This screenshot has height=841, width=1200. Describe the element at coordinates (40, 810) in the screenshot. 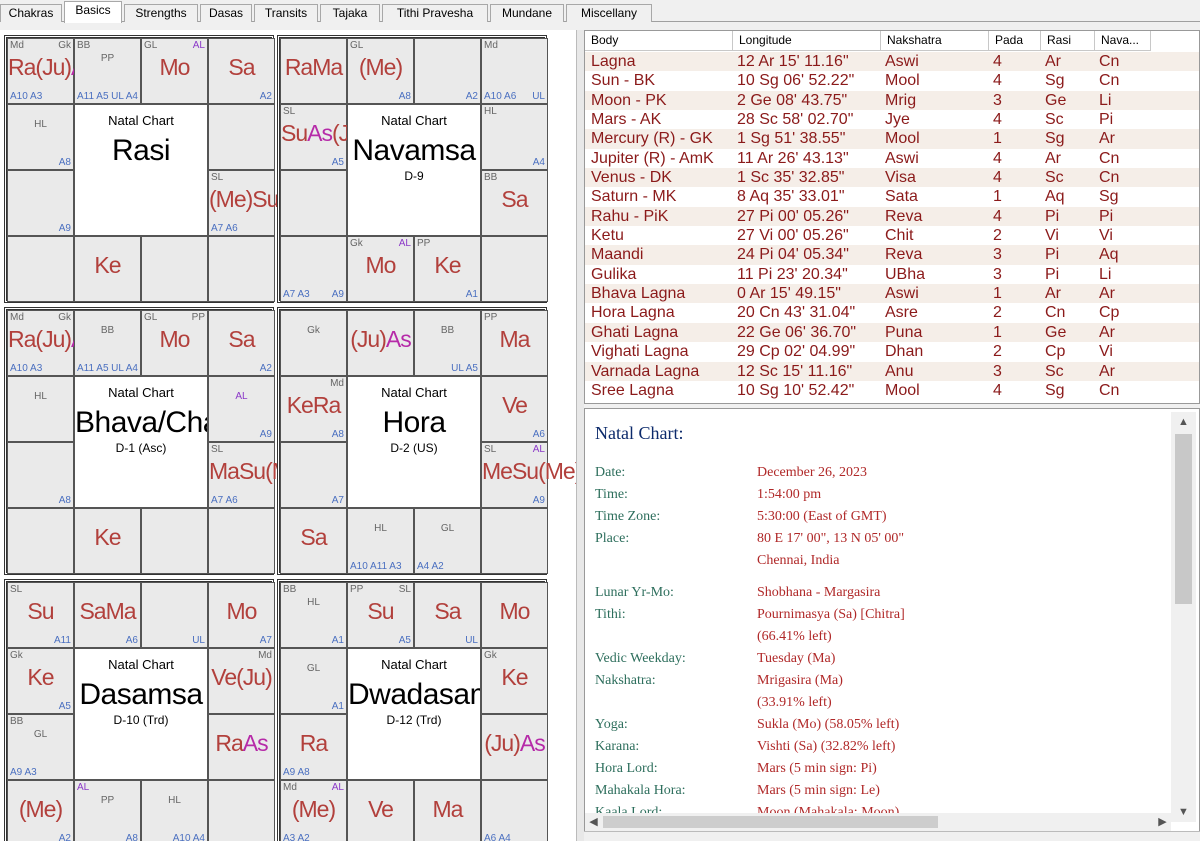

I see `chart-house: (Me) A2` at that location.